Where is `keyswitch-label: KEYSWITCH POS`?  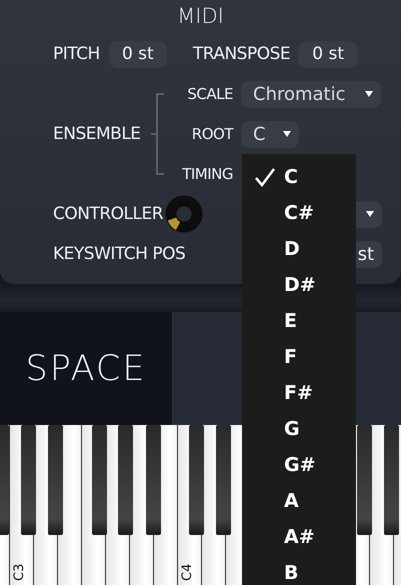 keyswitch-label: KEYSWITCH POS is located at coordinates (119, 254).